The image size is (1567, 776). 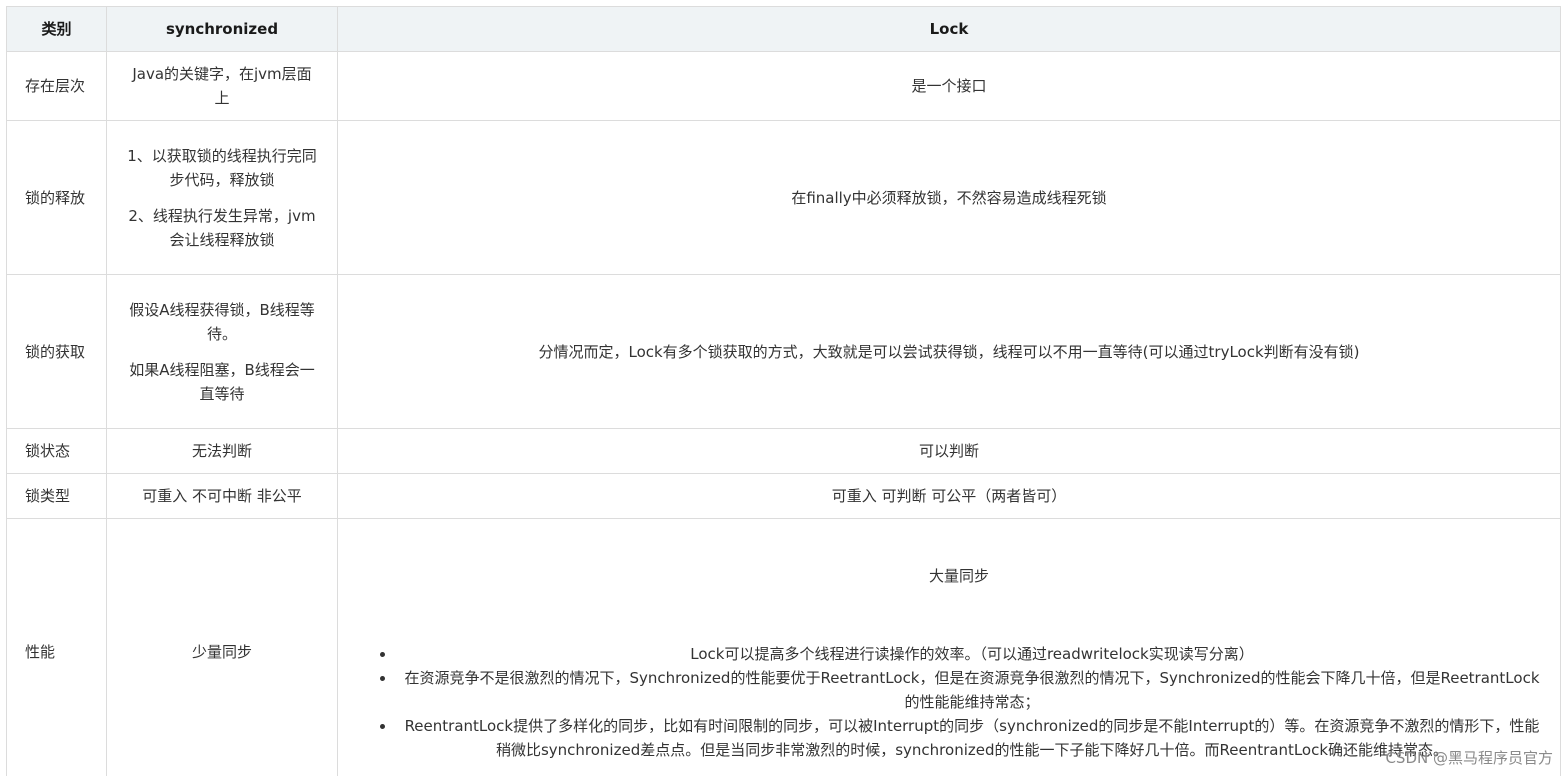 I want to click on row-lock-cell: 是一个接口, so click(x=949, y=86).